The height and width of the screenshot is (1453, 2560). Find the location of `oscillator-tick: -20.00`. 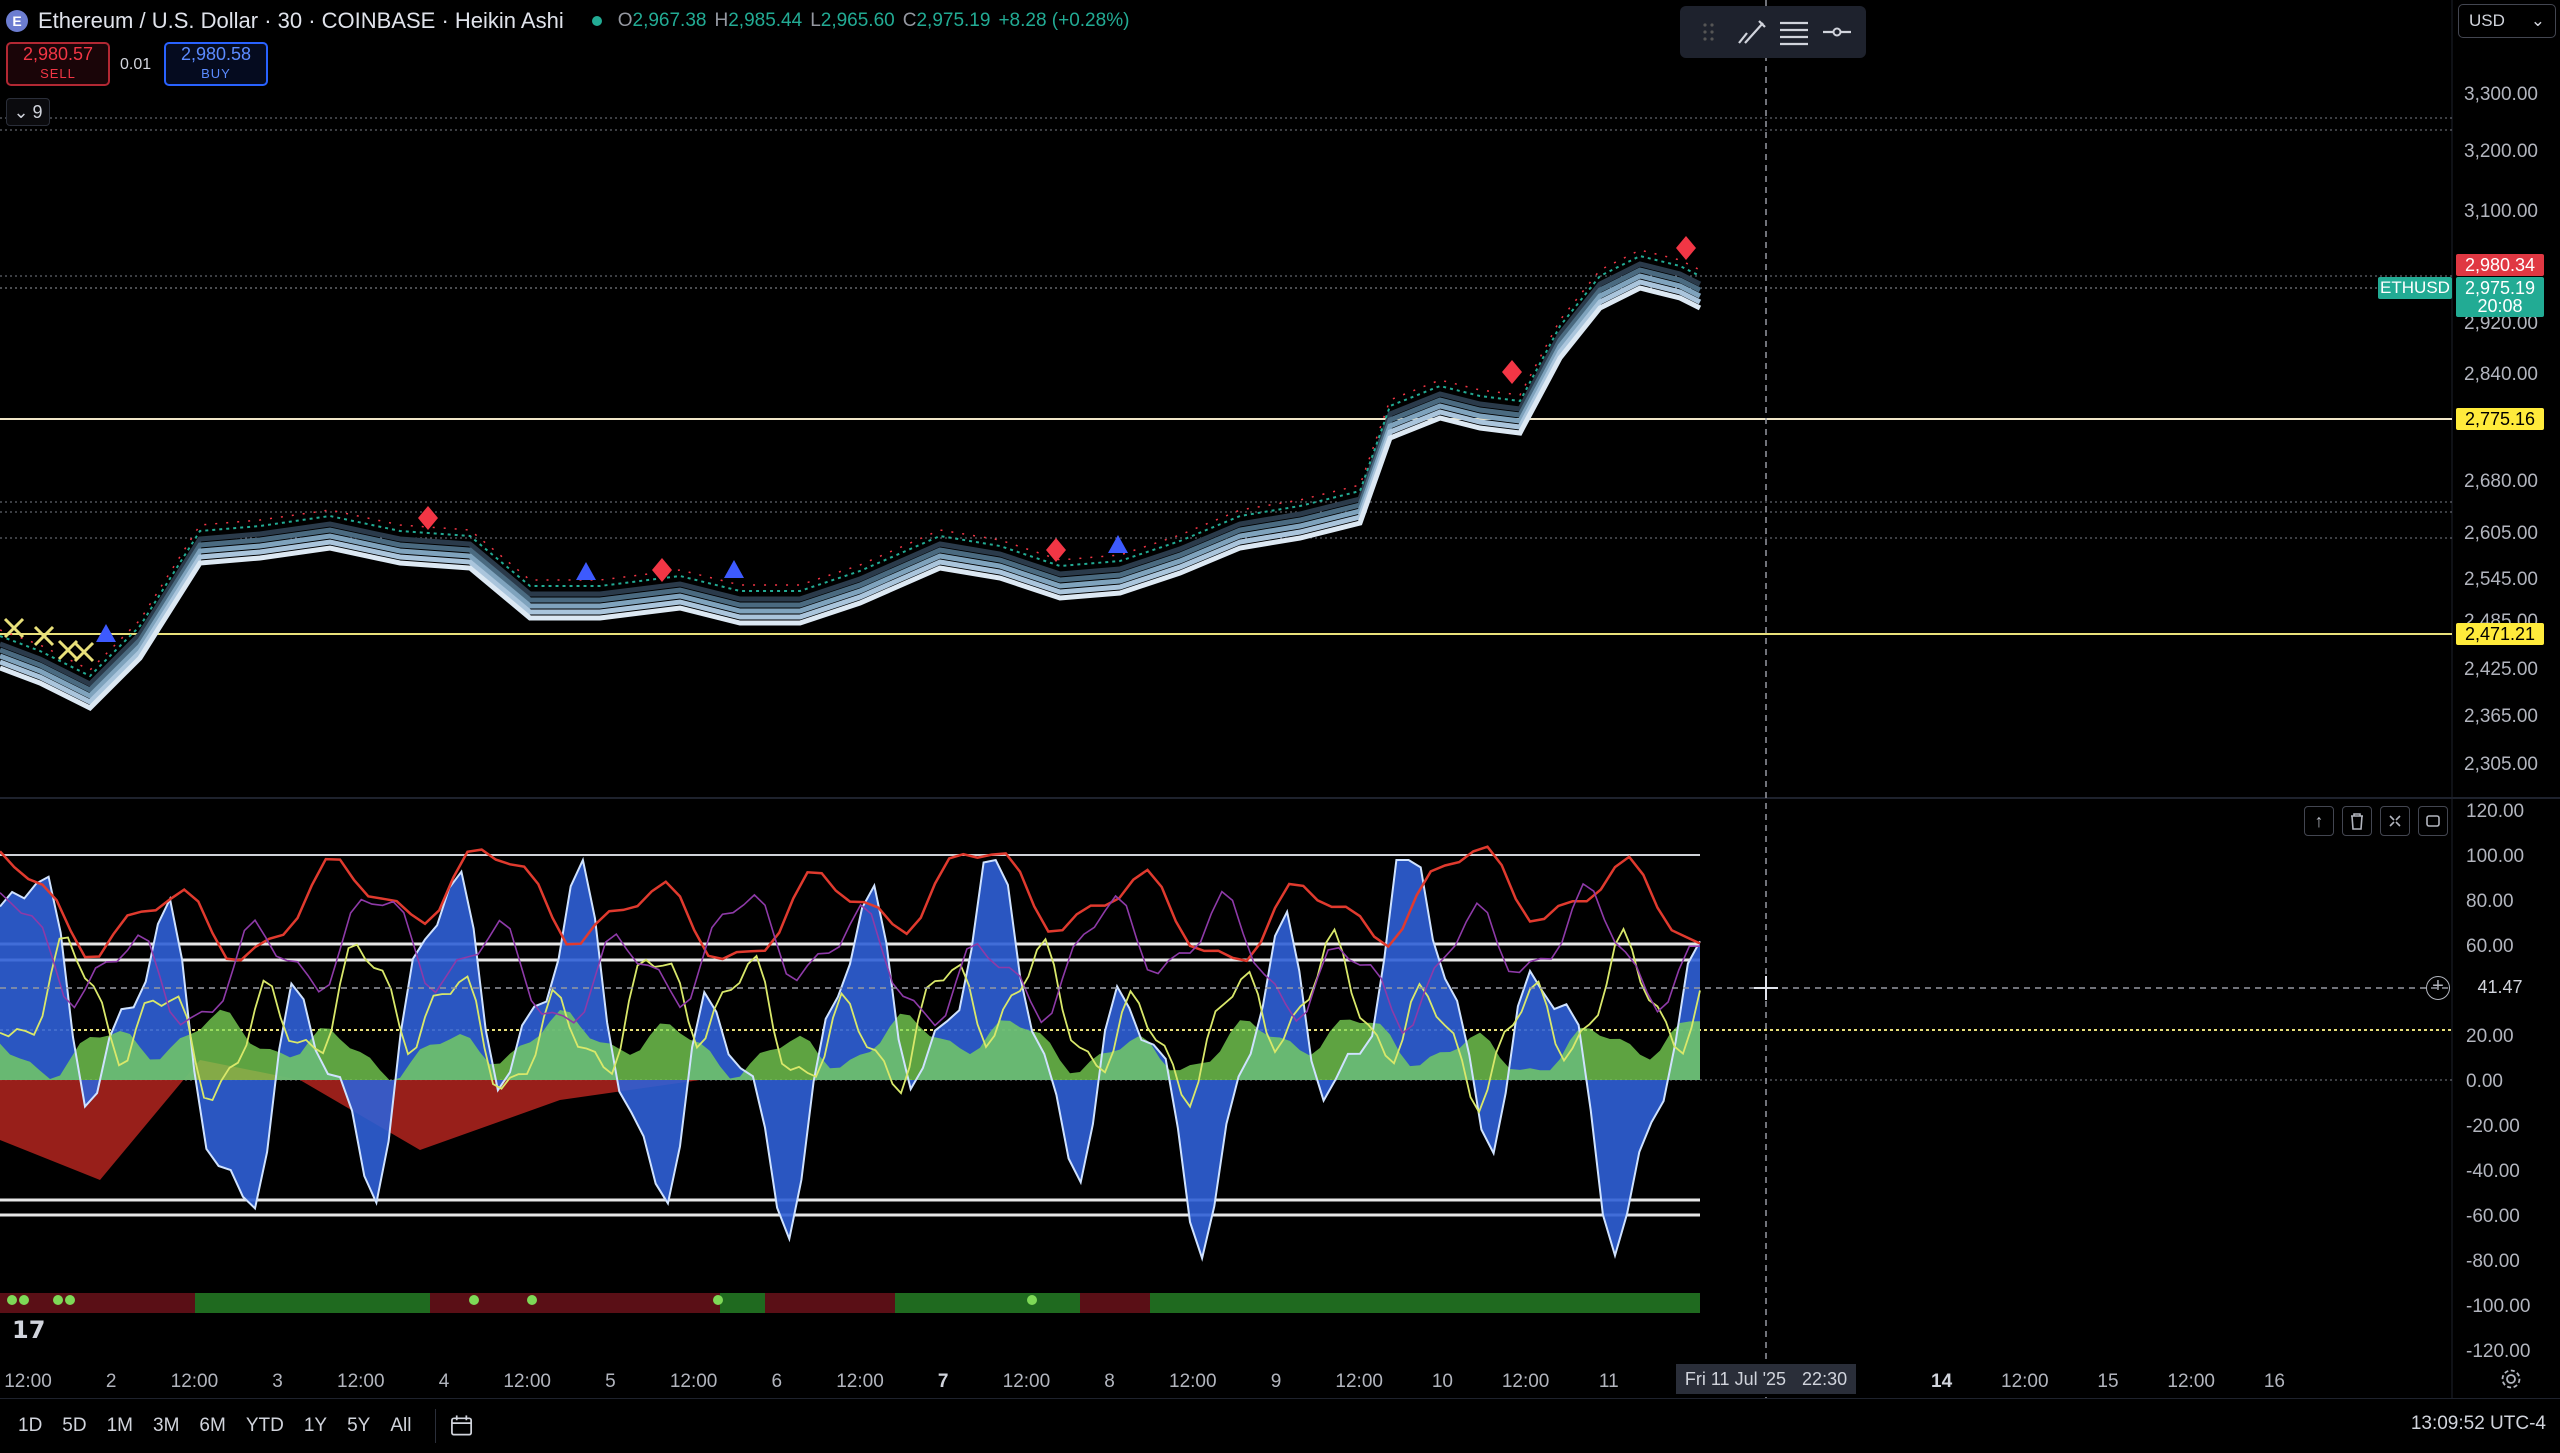

oscillator-tick: -20.00 is located at coordinates (2493, 1126).